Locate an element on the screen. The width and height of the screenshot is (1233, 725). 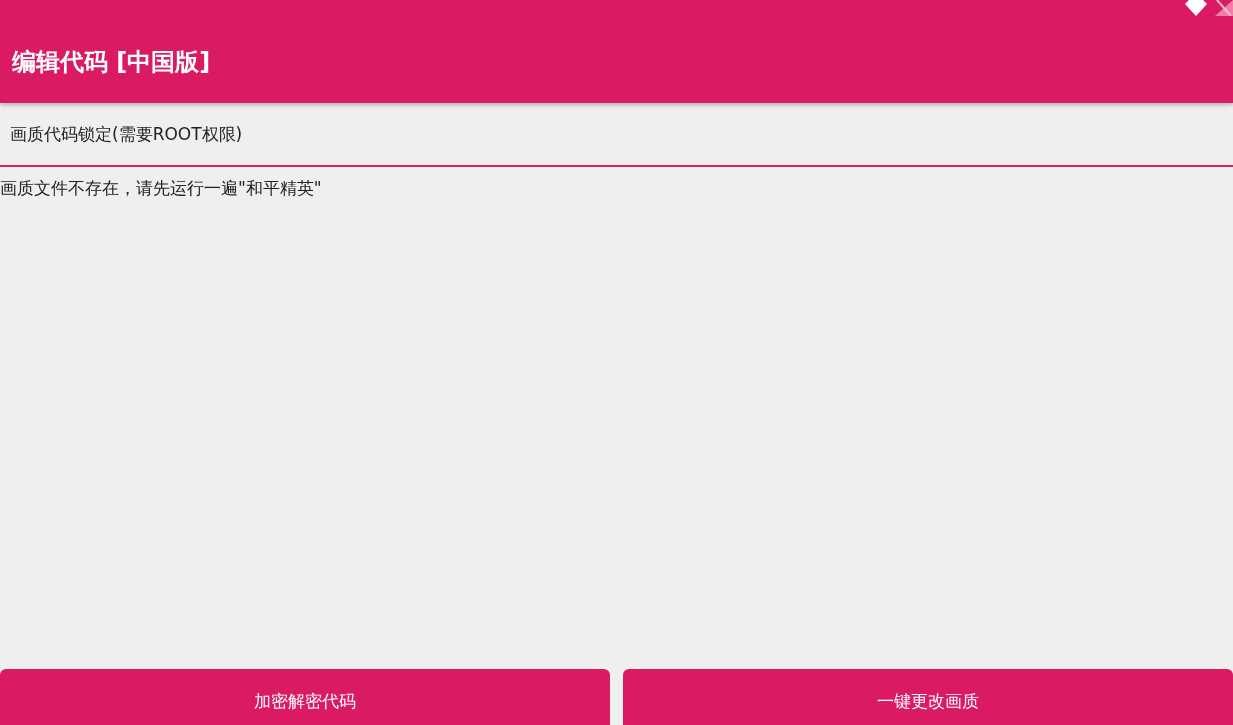
app-title: 编辑代码 [中国版] is located at coordinates (111, 62).